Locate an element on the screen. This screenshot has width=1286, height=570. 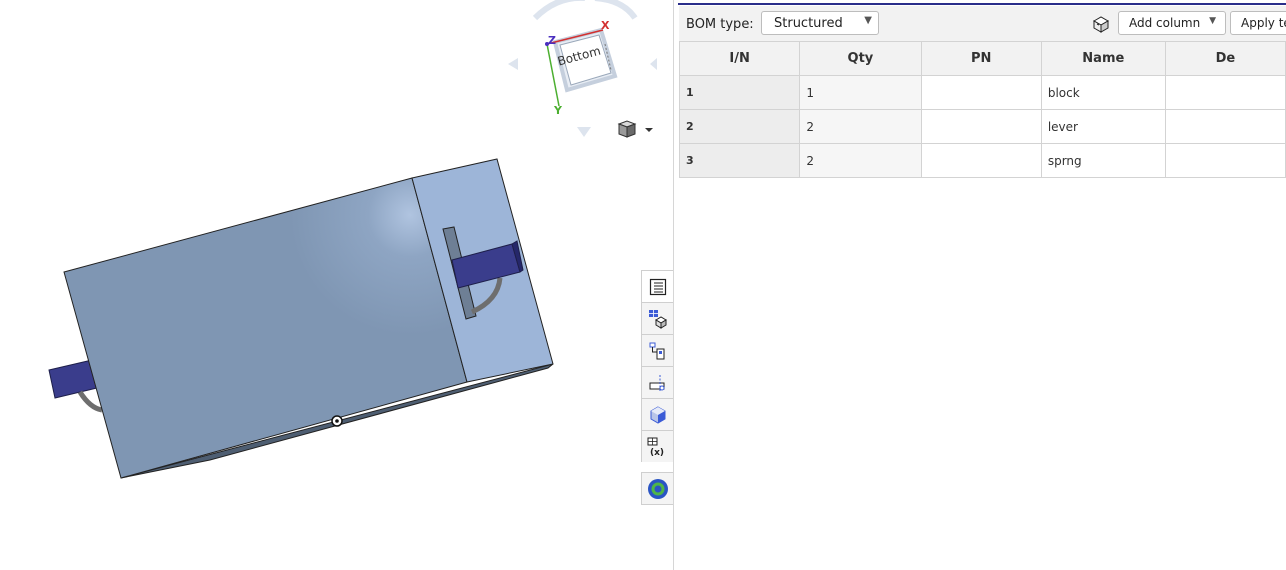
rotate-arrow-right-icon is located at coordinates (616, 10).